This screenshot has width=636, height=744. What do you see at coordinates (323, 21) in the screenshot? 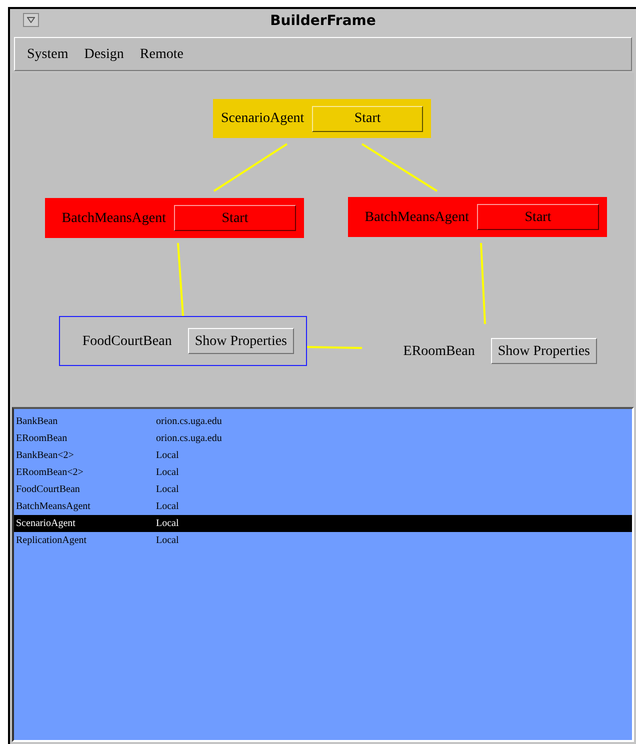
I see `window-title: BuilderFrame` at bounding box center [323, 21].